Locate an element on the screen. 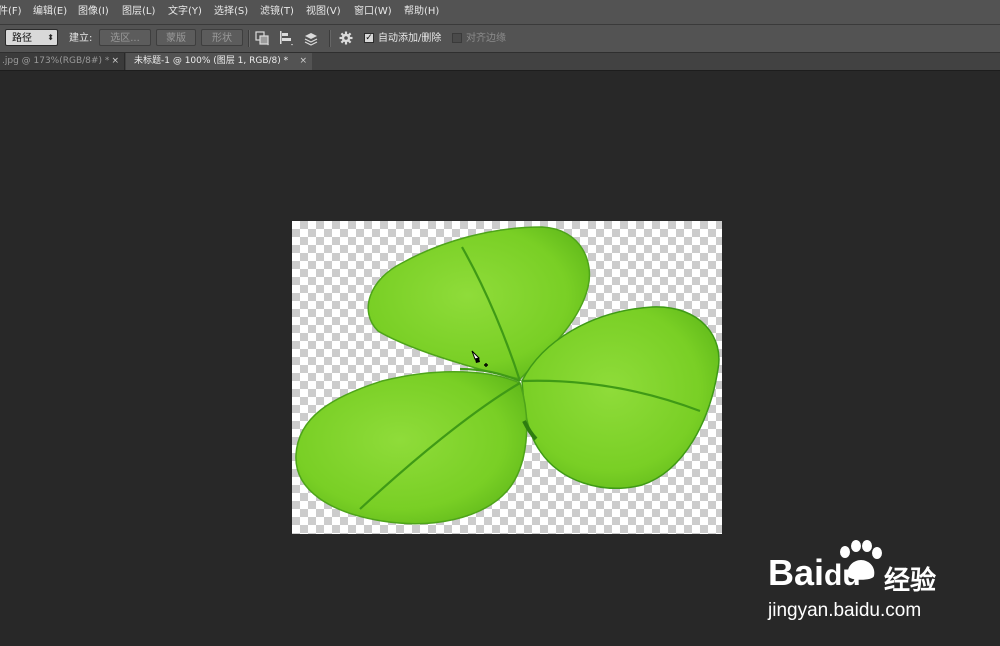 This screenshot has height=646, width=1000. tab-document-jpg: .jpg @ 173%(RGB/8#) * × is located at coordinates (62, 61).